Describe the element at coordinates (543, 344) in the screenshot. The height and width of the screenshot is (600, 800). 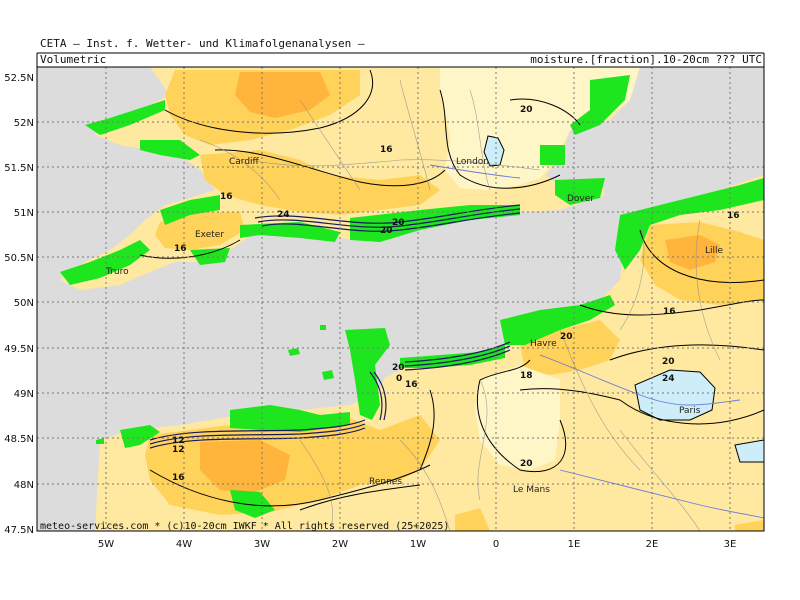
I see `city-label: Havre` at that location.